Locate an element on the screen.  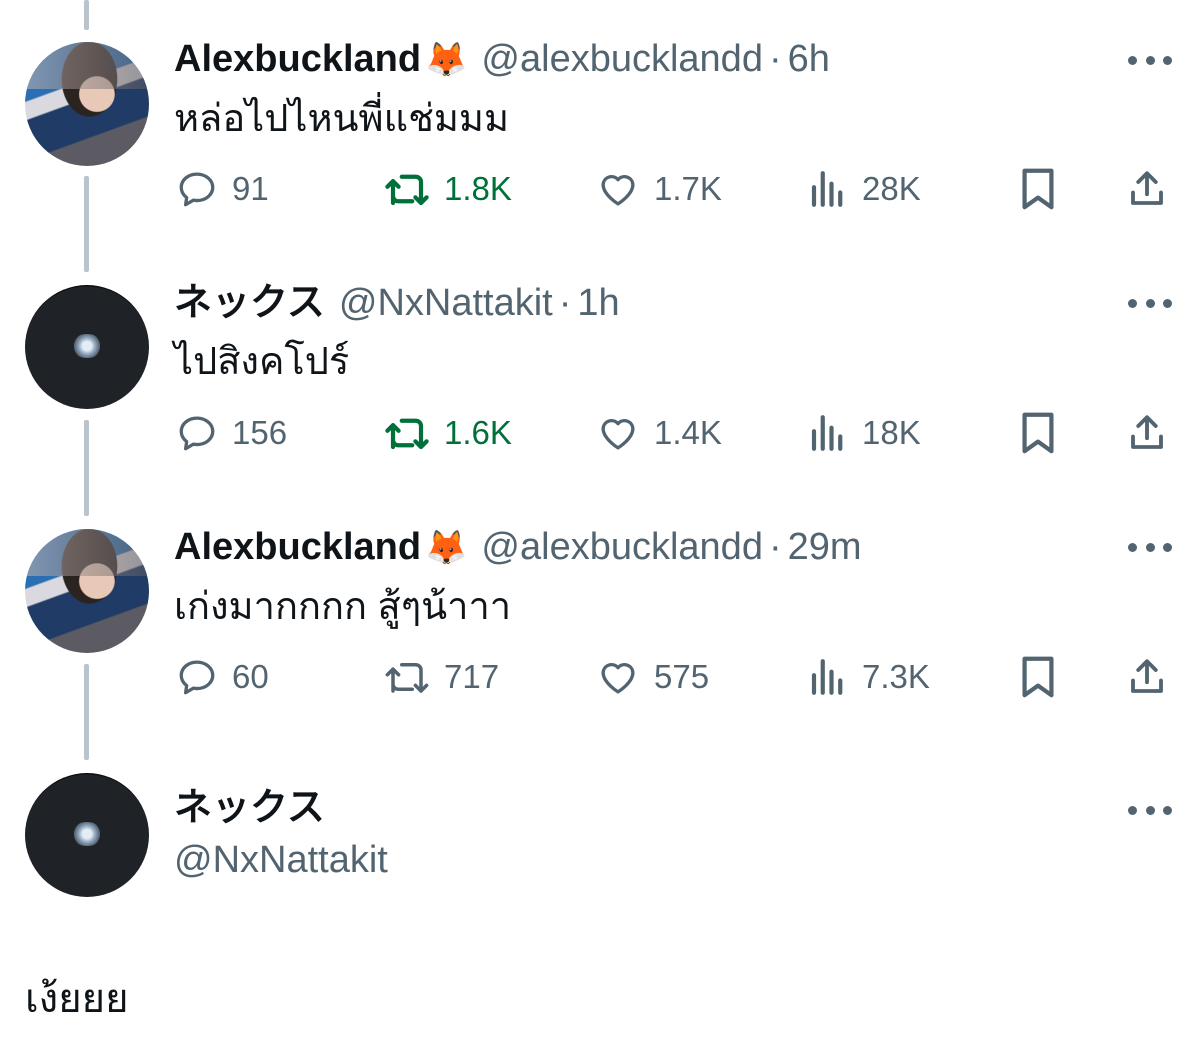
like-button: 1.7K is located at coordinates (659, 189).